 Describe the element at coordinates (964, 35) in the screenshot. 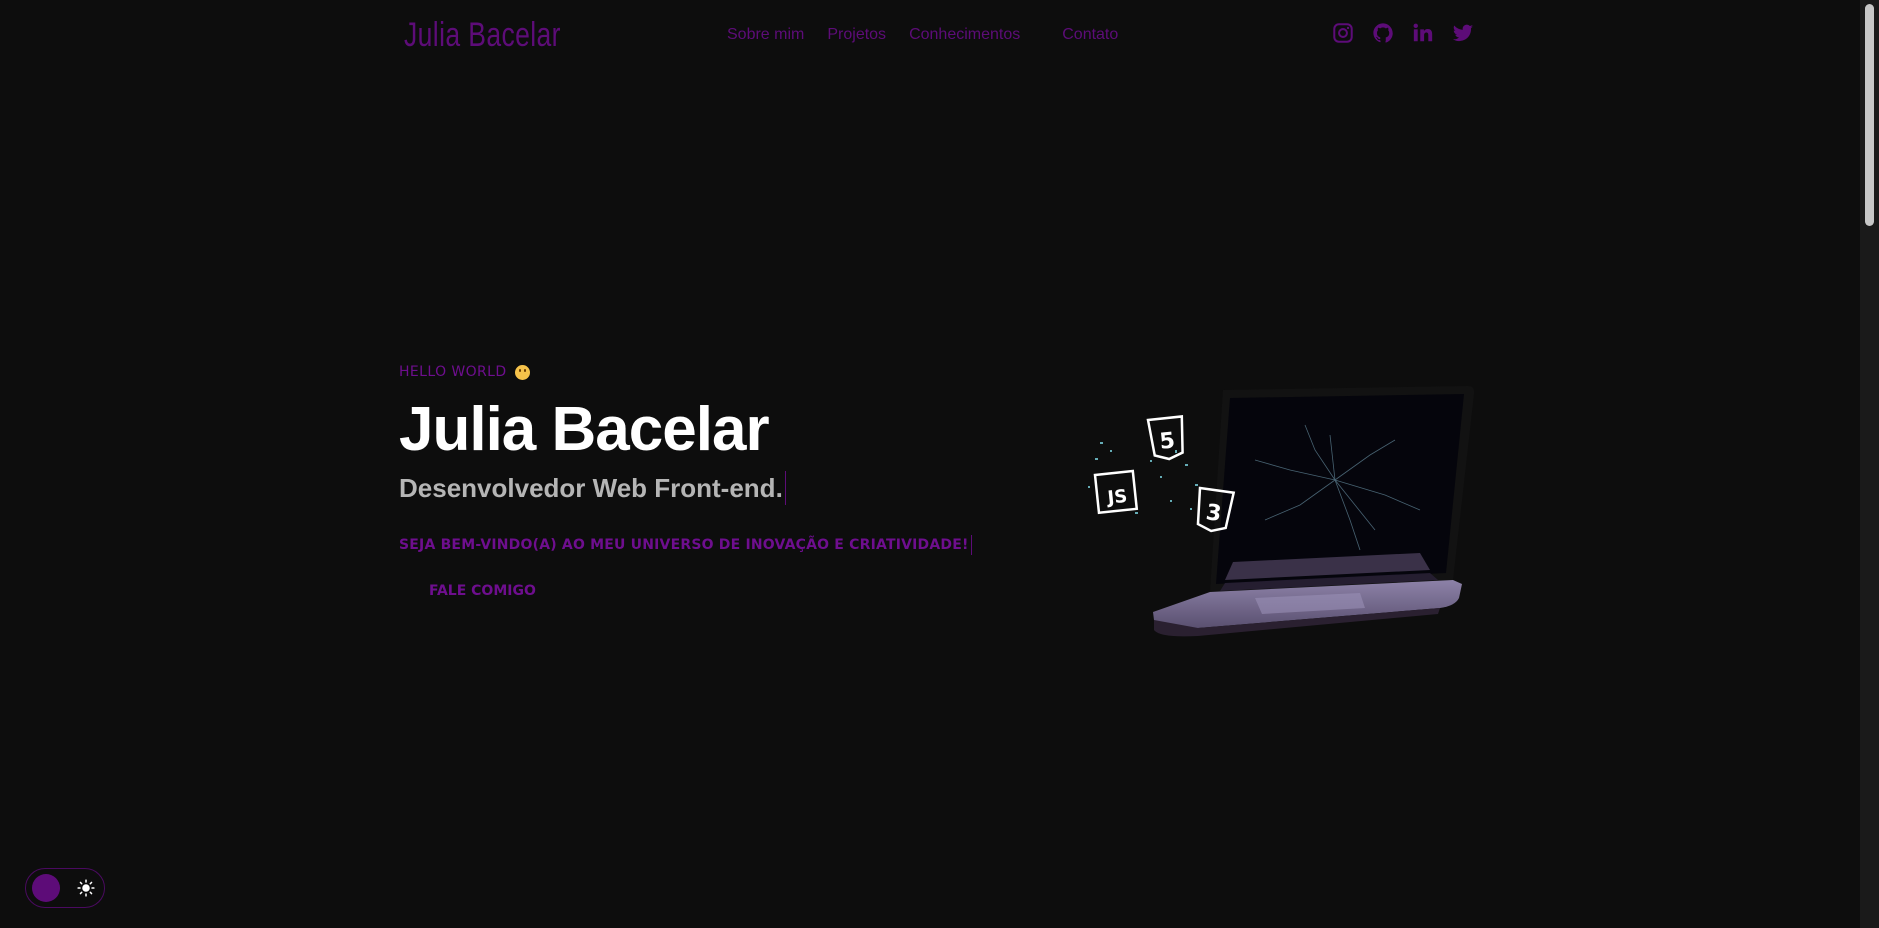

I see `nav-link-conhecimentos: Conhecimentos` at that location.